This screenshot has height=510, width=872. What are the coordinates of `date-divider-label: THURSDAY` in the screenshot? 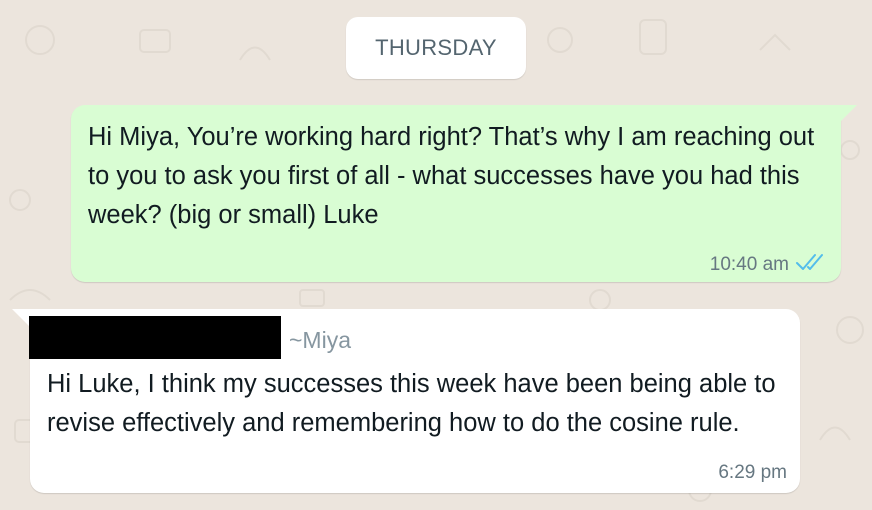 It's located at (436, 47).